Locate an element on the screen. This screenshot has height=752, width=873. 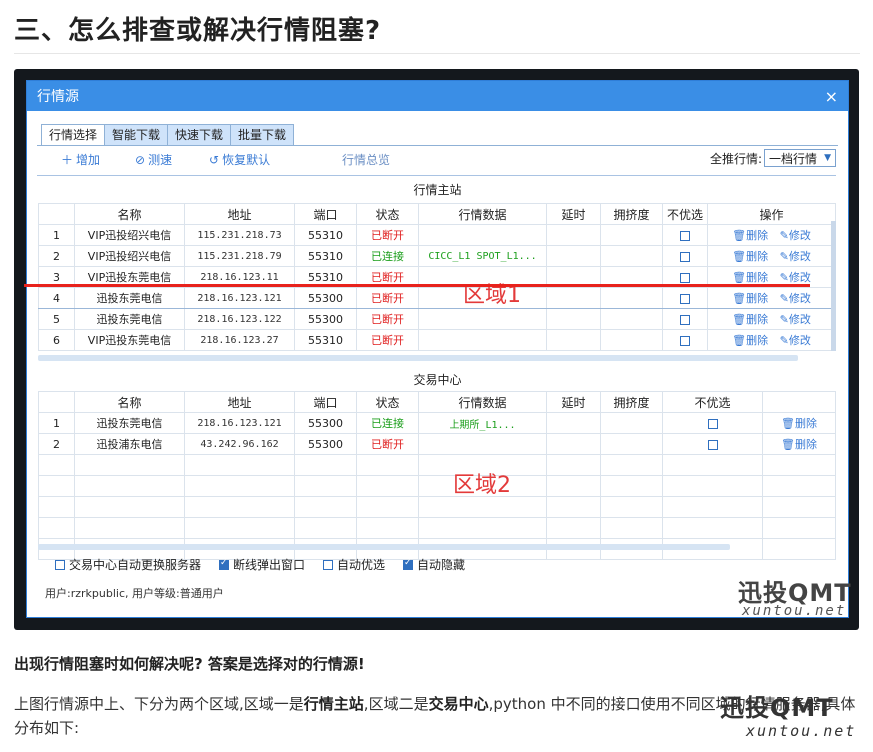
tab-quote-select: 行情选择 is located at coordinates (73, 135).